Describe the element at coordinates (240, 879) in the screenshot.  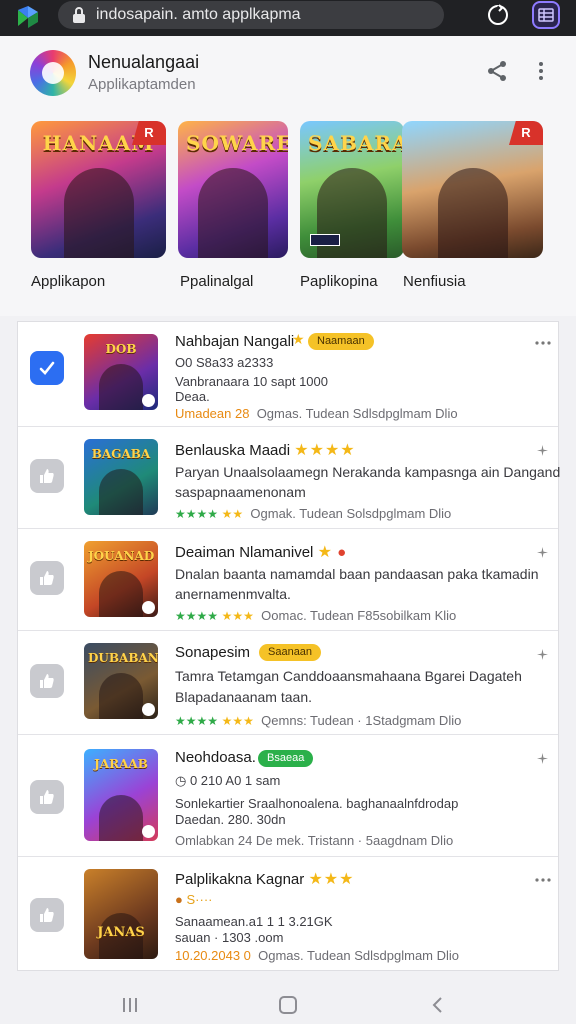
I see `item-title-text: Palplikakna Kagnar` at that location.